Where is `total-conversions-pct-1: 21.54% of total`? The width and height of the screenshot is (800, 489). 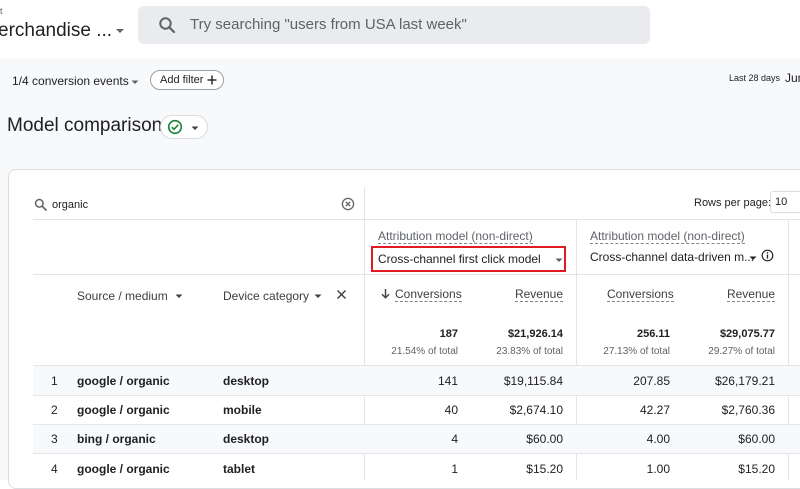
total-conversions-pct-1: 21.54% of total is located at coordinates (424, 351).